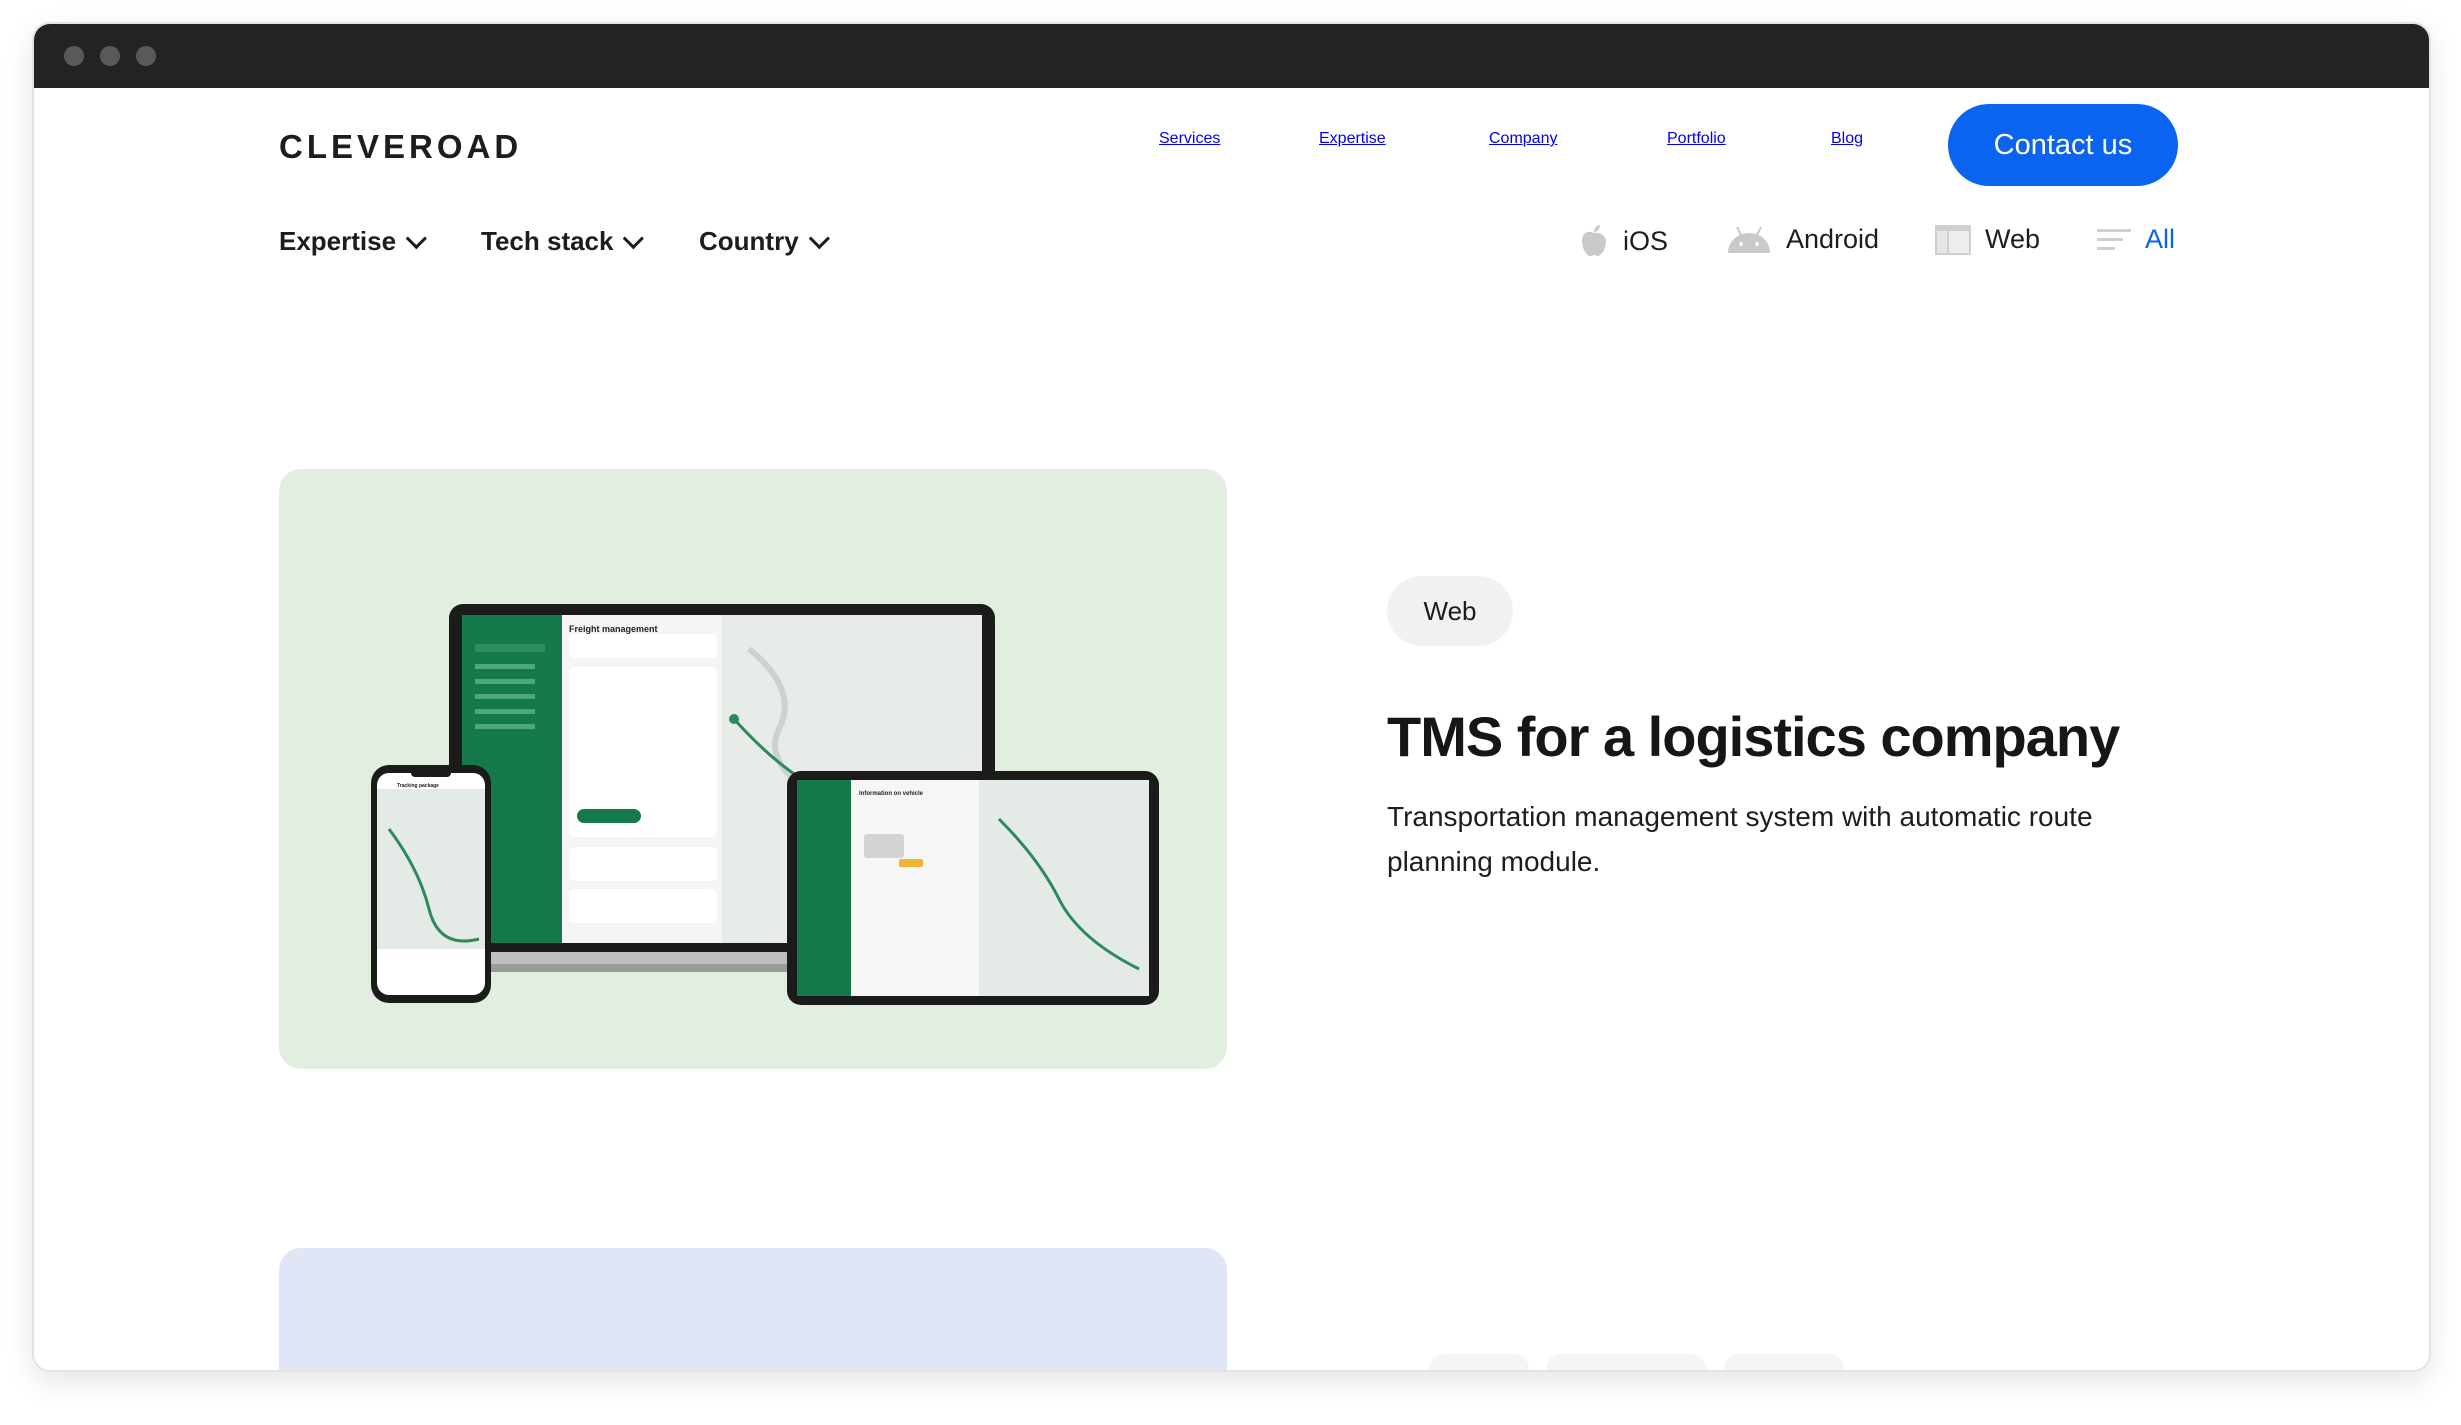  What do you see at coordinates (2063, 145) in the screenshot?
I see `contact-us-button: Contact us` at bounding box center [2063, 145].